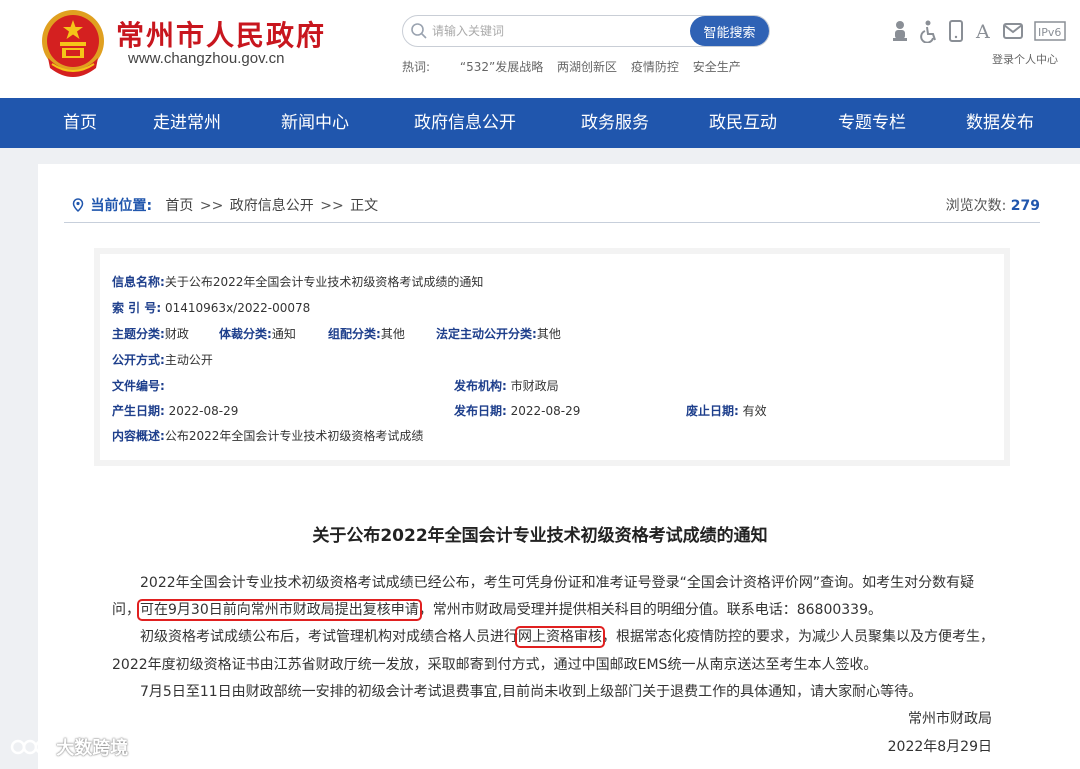  What do you see at coordinates (587, 67) in the screenshot?
I see `hot-word-link: 两湖创新区` at bounding box center [587, 67].